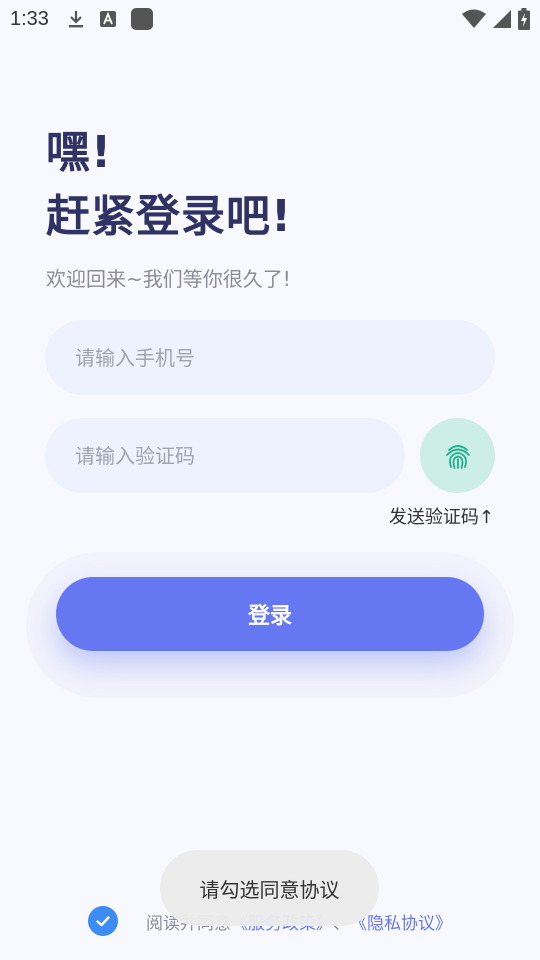  What do you see at coordinates (169, 216) in the screenshot?
I see `login-title: 赶紧登录吧!` at bounding box center [169, 216].